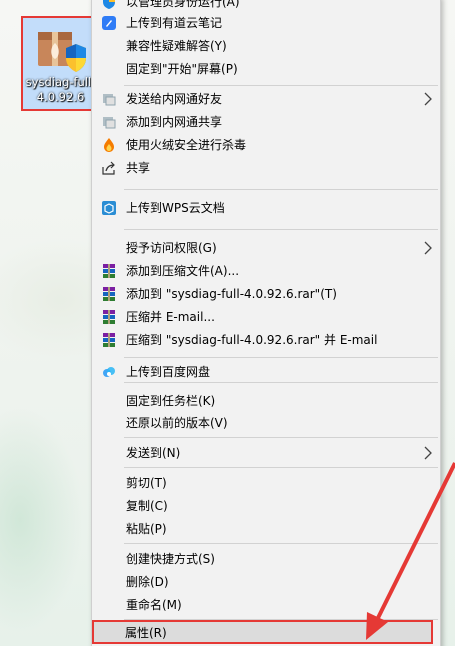  Describe the element at coordinates (266, 340) in the screenshot. I see `menu-item-compress-rar-email: 压缩到 "sysdiag-full-4.0.92.6.rar" 并 E-mail` at that location.